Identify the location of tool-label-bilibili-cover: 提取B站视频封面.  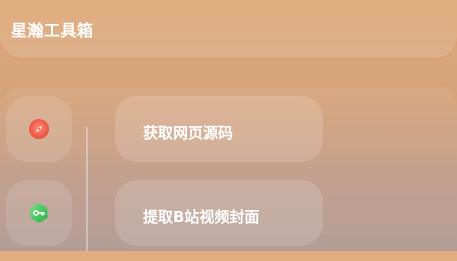
(201, 217).